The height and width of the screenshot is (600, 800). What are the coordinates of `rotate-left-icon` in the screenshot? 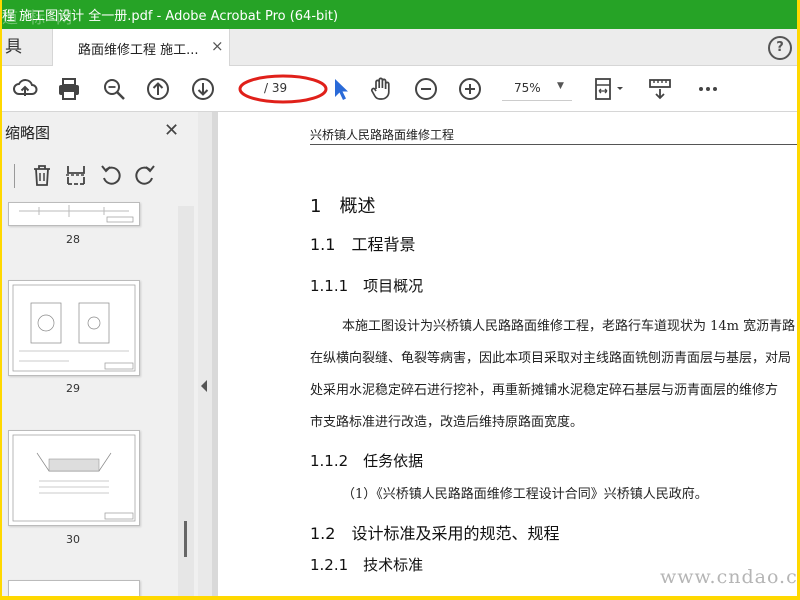 It's located at (111, 175).